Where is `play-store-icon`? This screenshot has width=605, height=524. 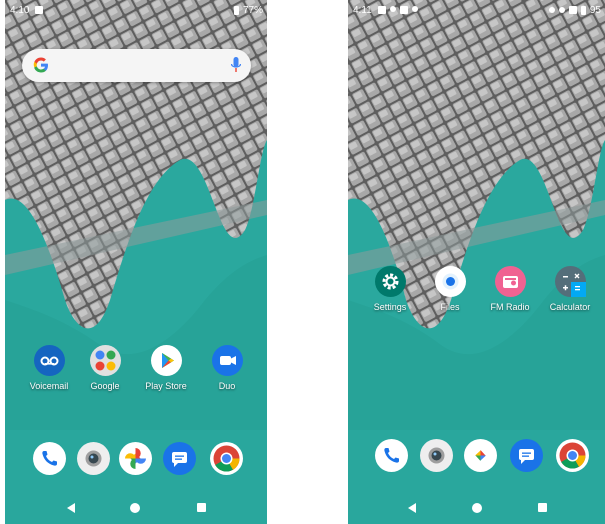 play-store-icon is located at coordinates (166, 360).